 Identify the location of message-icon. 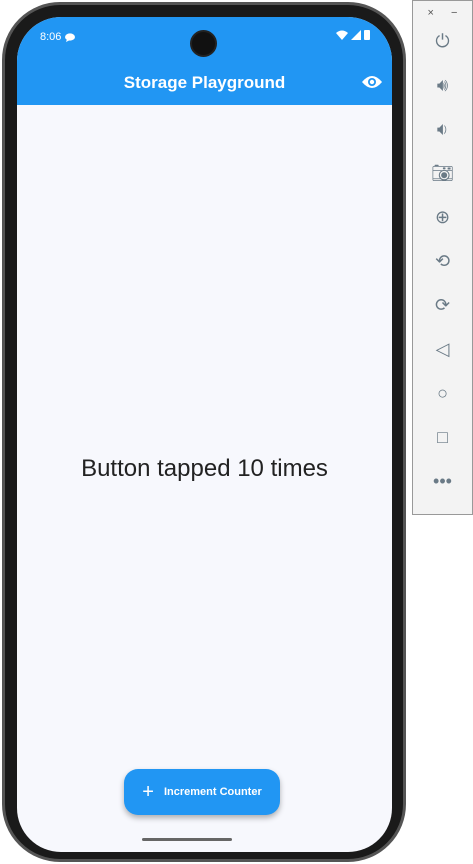
(70, 37).